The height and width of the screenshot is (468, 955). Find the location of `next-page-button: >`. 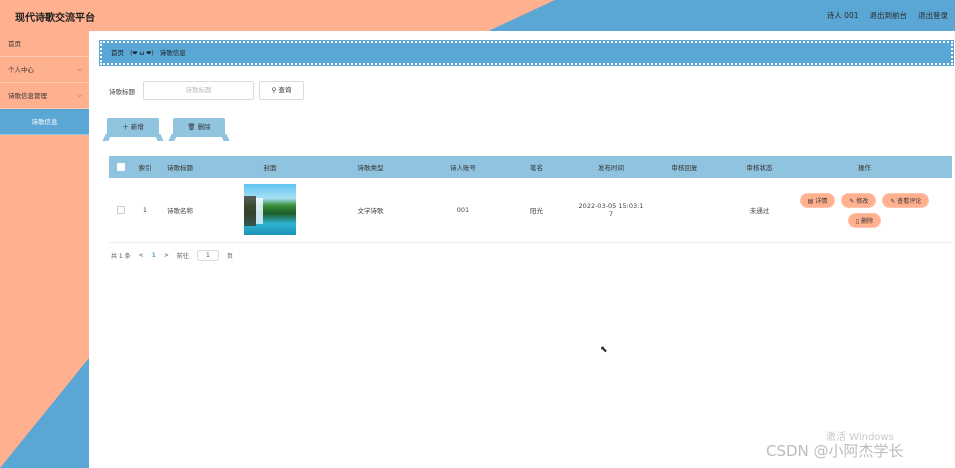

next-page-button: > is located at coordinates (166, 255).